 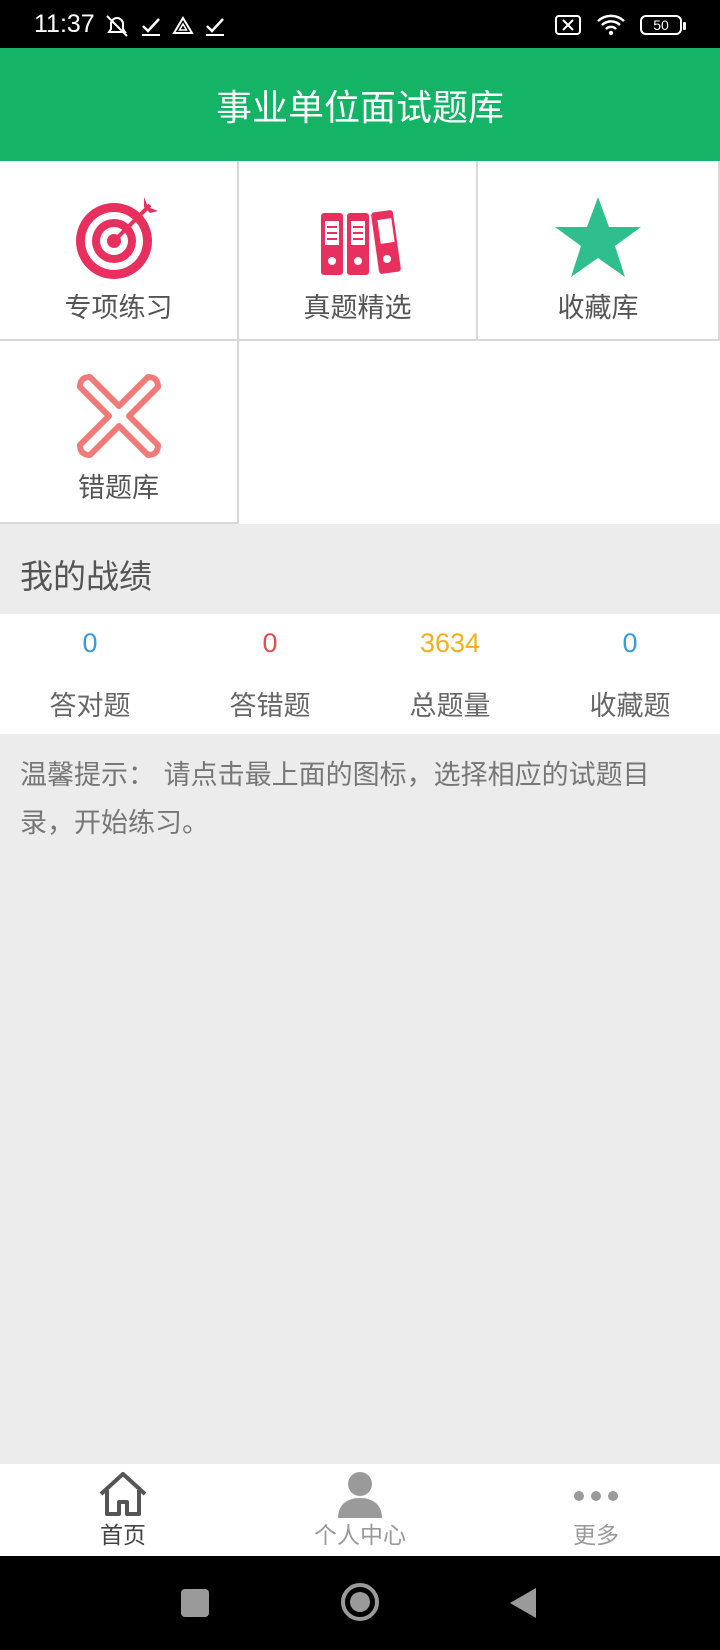 I want to click on battery-icon: 50, so click(x=663, y=25).